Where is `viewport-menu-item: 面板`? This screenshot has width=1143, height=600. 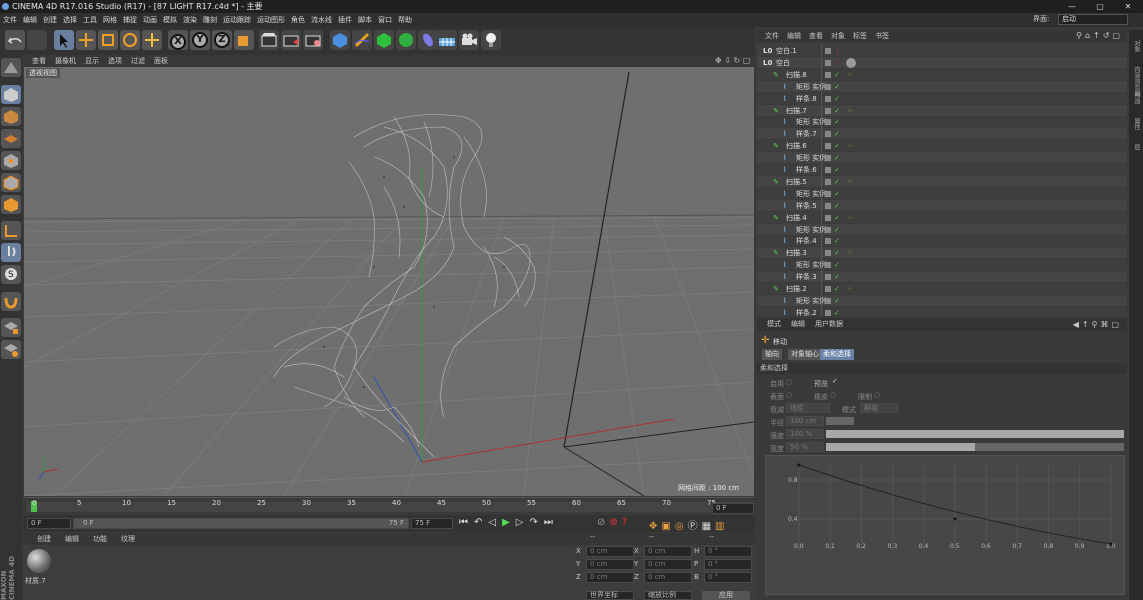
viewport-menu-item: 面板 is located at coordinates (161, 61).